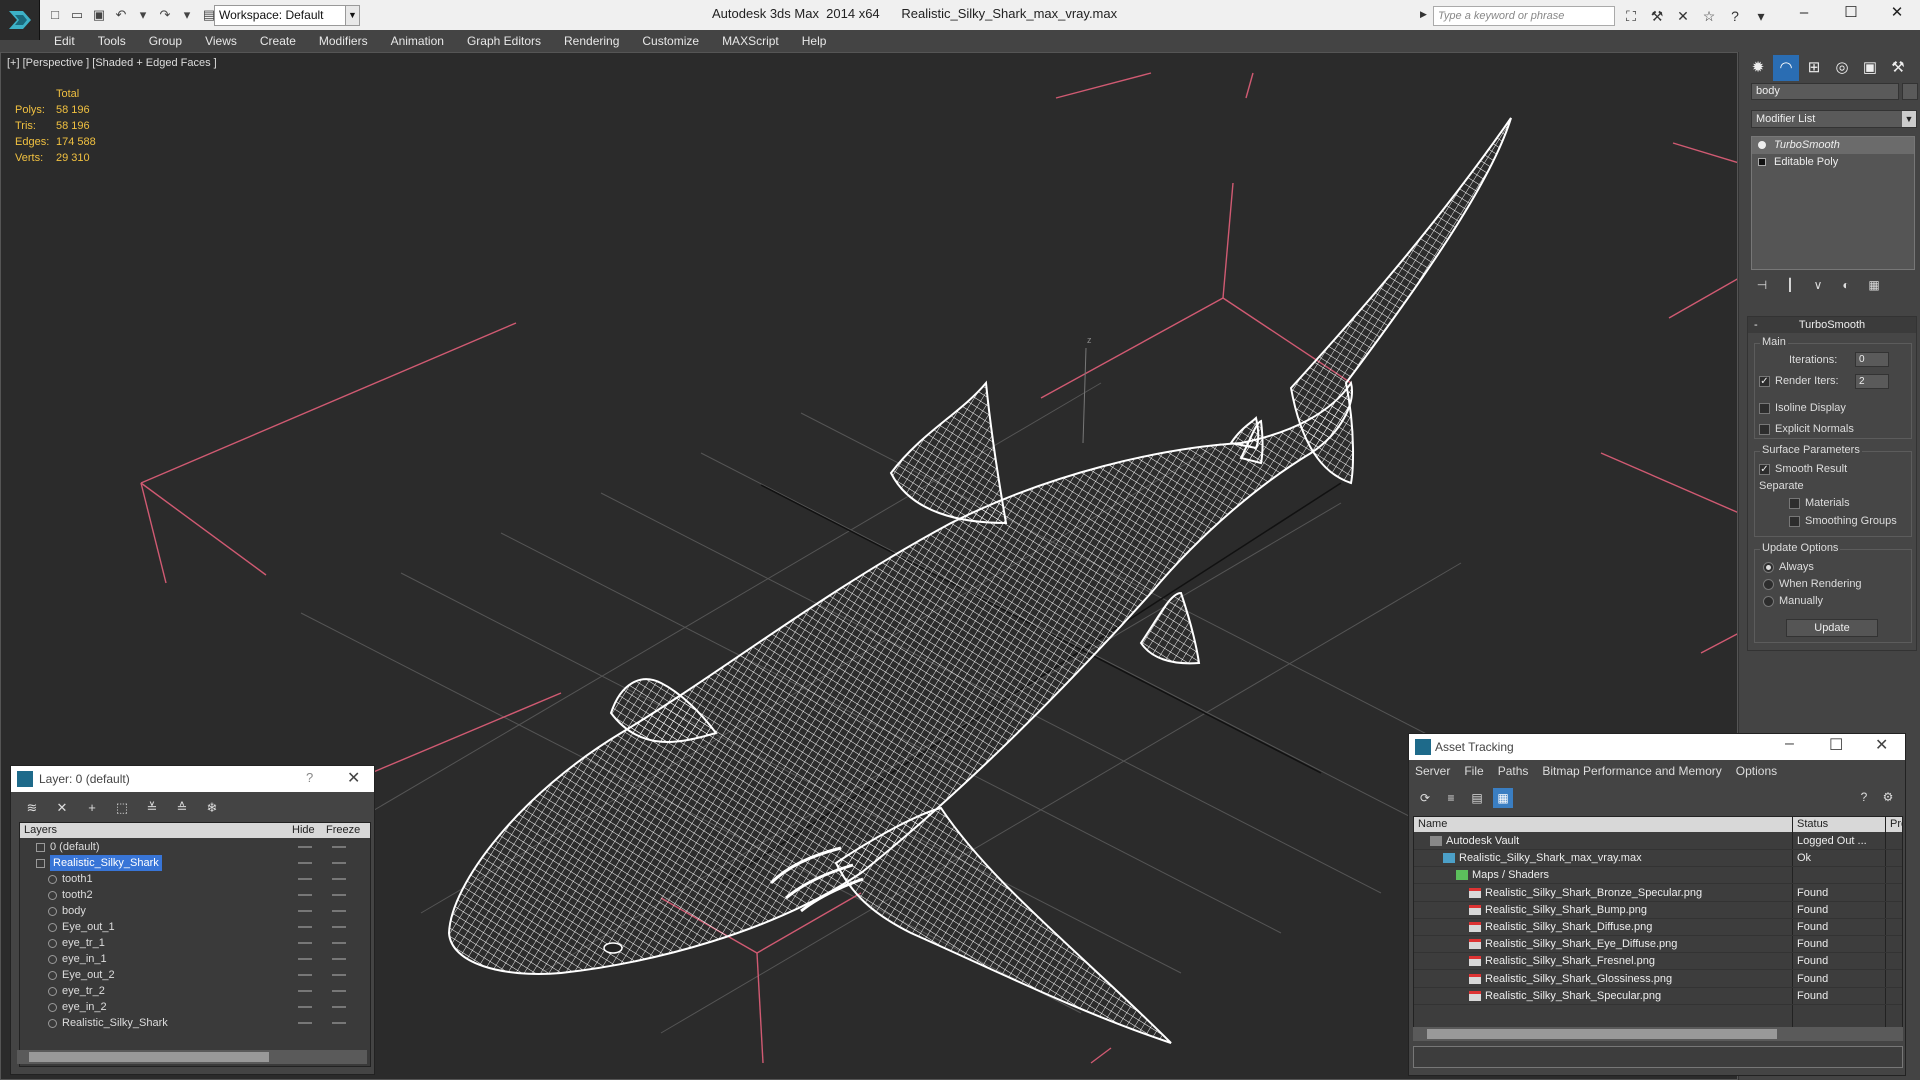 The width and height of the screenshot is (1920, 1080). Describe the element at coordinates (1477, 798) in the screenshot. I see `thumbnail-view-icon: ▤` at that location.